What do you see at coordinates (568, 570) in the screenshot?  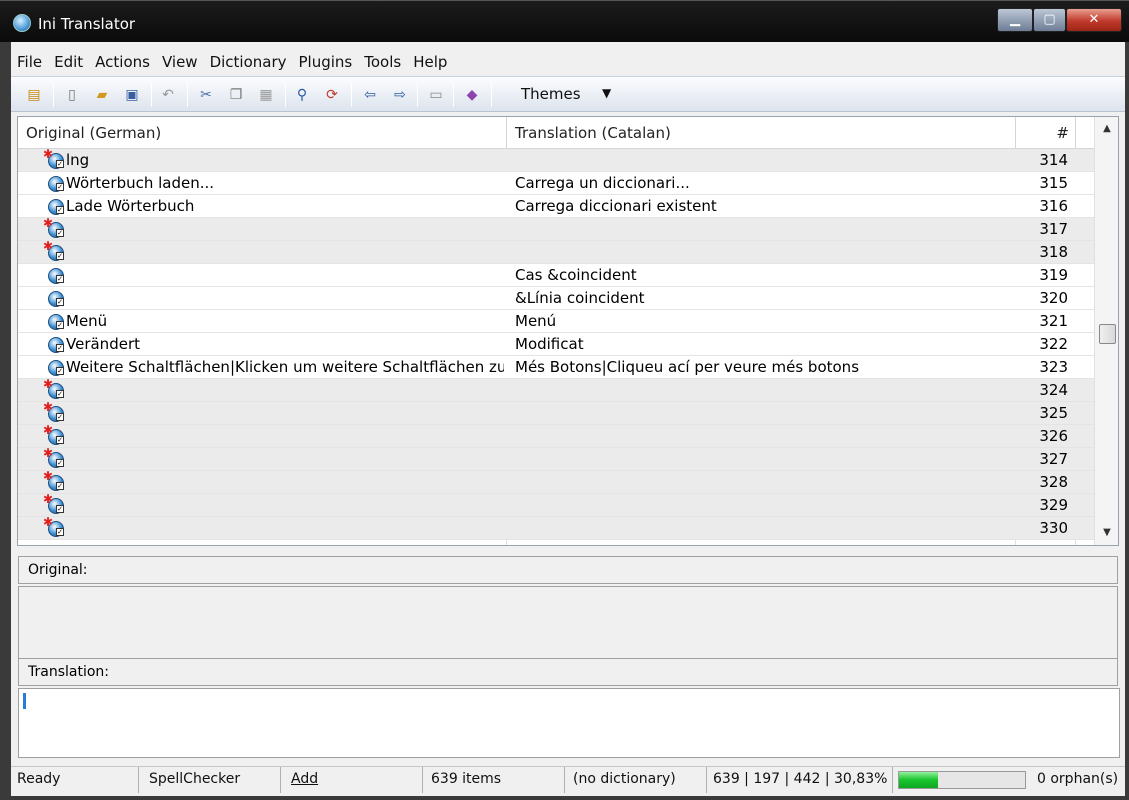 I see `original-label: Original:` at bounding box center [568, 570].